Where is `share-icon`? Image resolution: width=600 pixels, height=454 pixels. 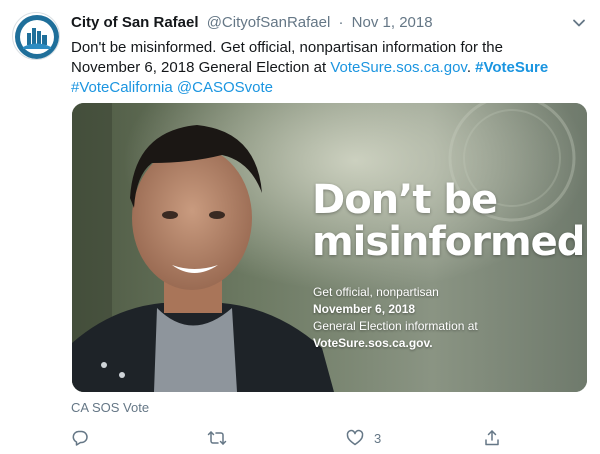
share-icon is located at coordinates (492, 438).